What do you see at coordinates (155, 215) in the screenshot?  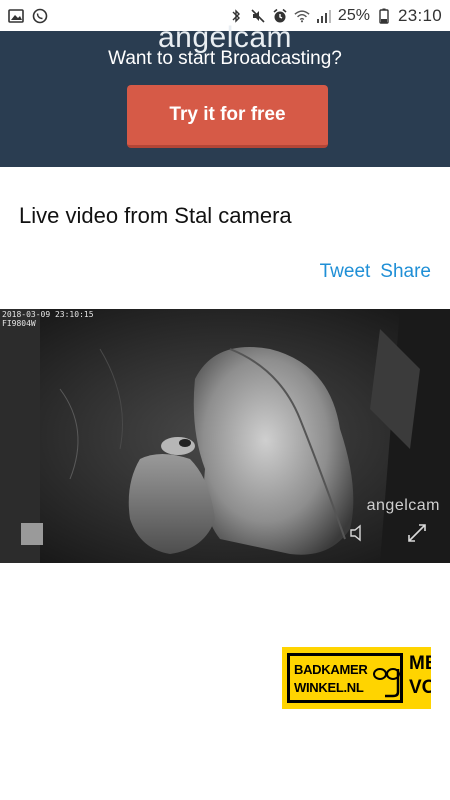 I see `page-title: Live video from Stal camera` at bounding box center [155, 215].